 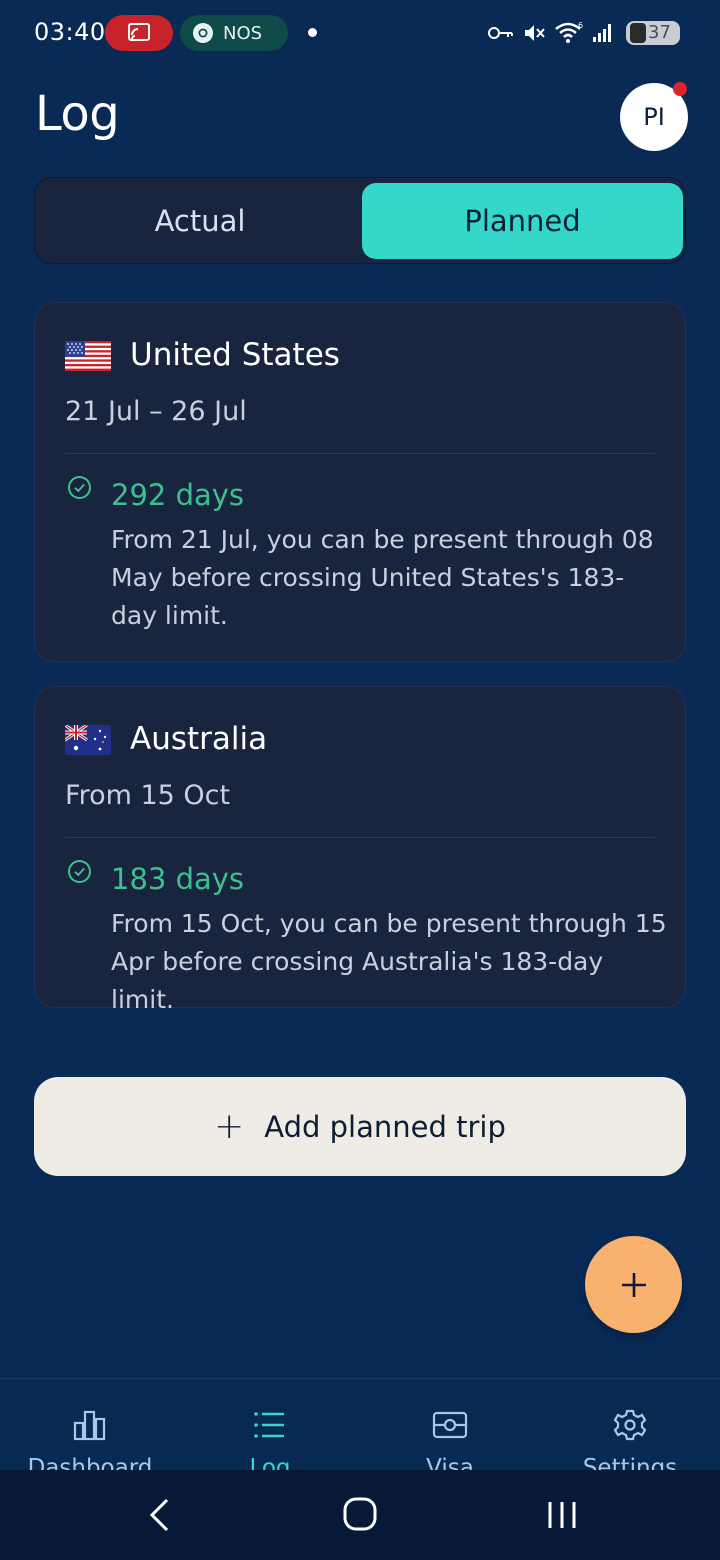 I want to click on nav-dashboard: Dashboard, so click(x=90, y=1430).